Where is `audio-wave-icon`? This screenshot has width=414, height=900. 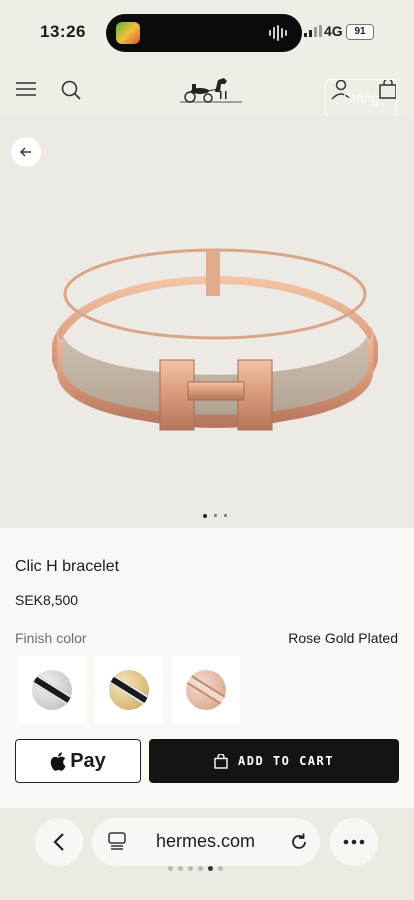
audio-wave-icon is located at coordinates (278, 33).